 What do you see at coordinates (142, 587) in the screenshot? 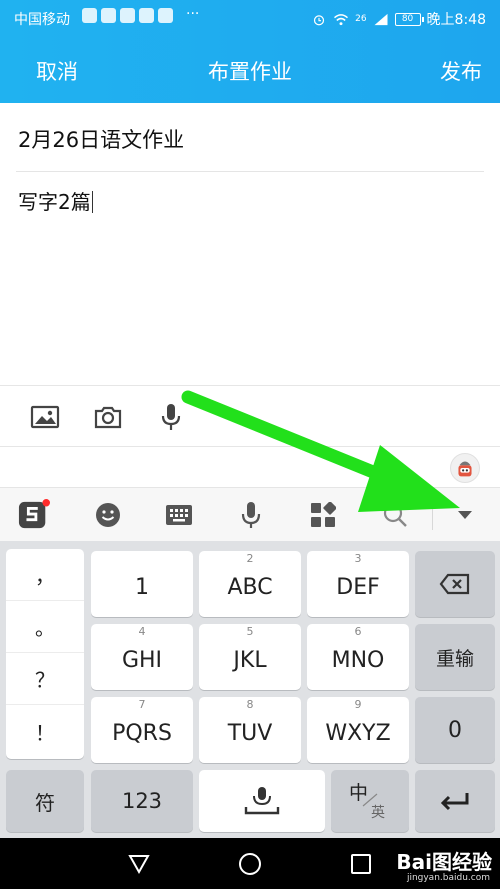
I see `key-label: 1` at bounding box center [142, 587].